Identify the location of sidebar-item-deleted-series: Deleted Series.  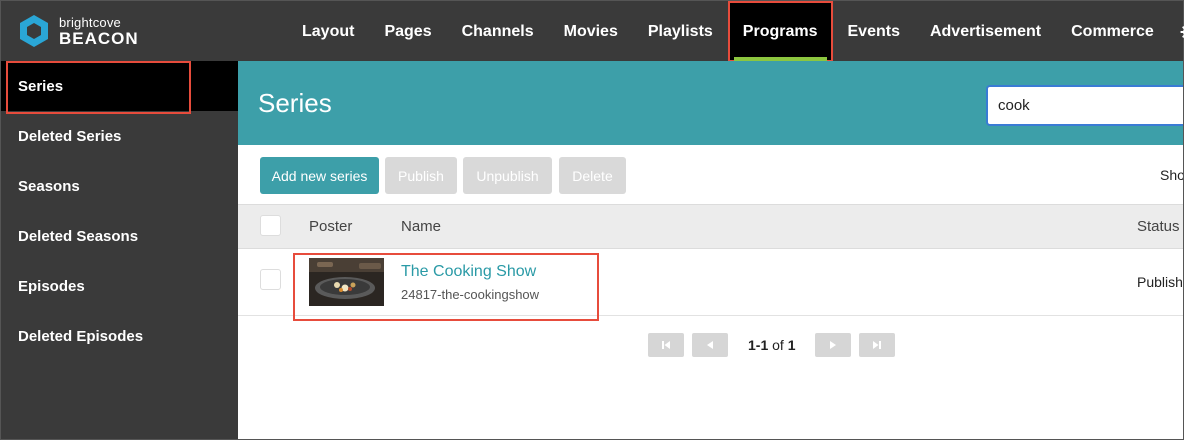
(119, 136).